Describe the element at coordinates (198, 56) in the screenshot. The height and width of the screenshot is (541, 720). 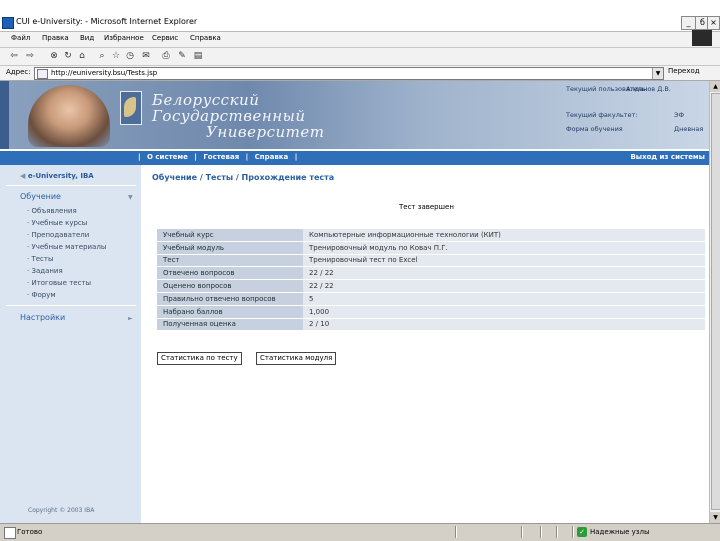
I see `discuss-icon: ▤` at that location.